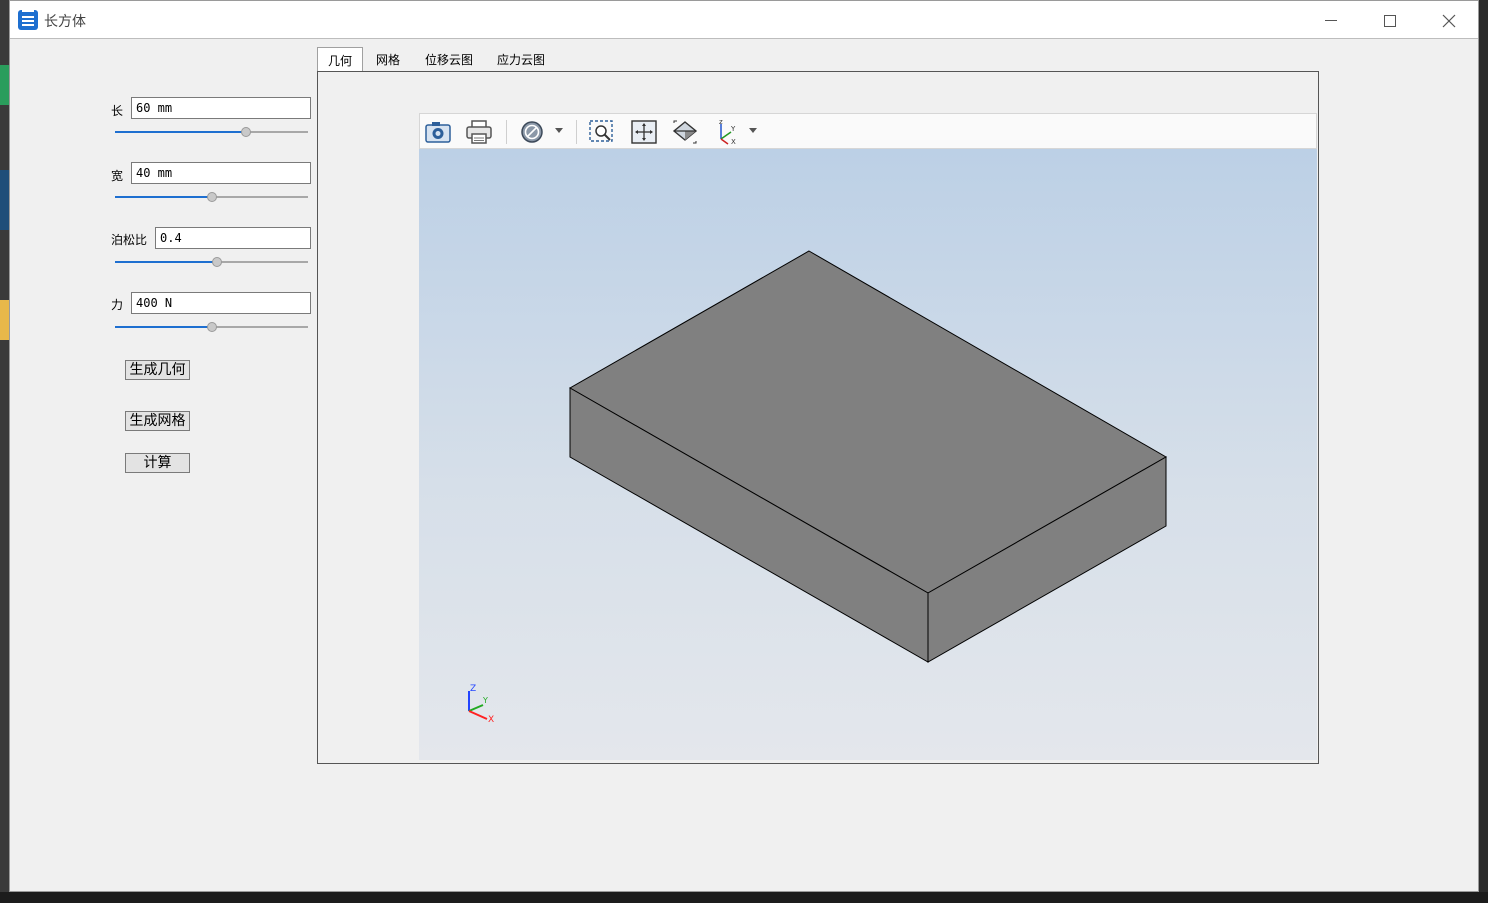 The height and width of the screenshot is (903, 1488). Describe the element at coordinates (28, 20) in the screenshot. I see `app-icon` at that location.